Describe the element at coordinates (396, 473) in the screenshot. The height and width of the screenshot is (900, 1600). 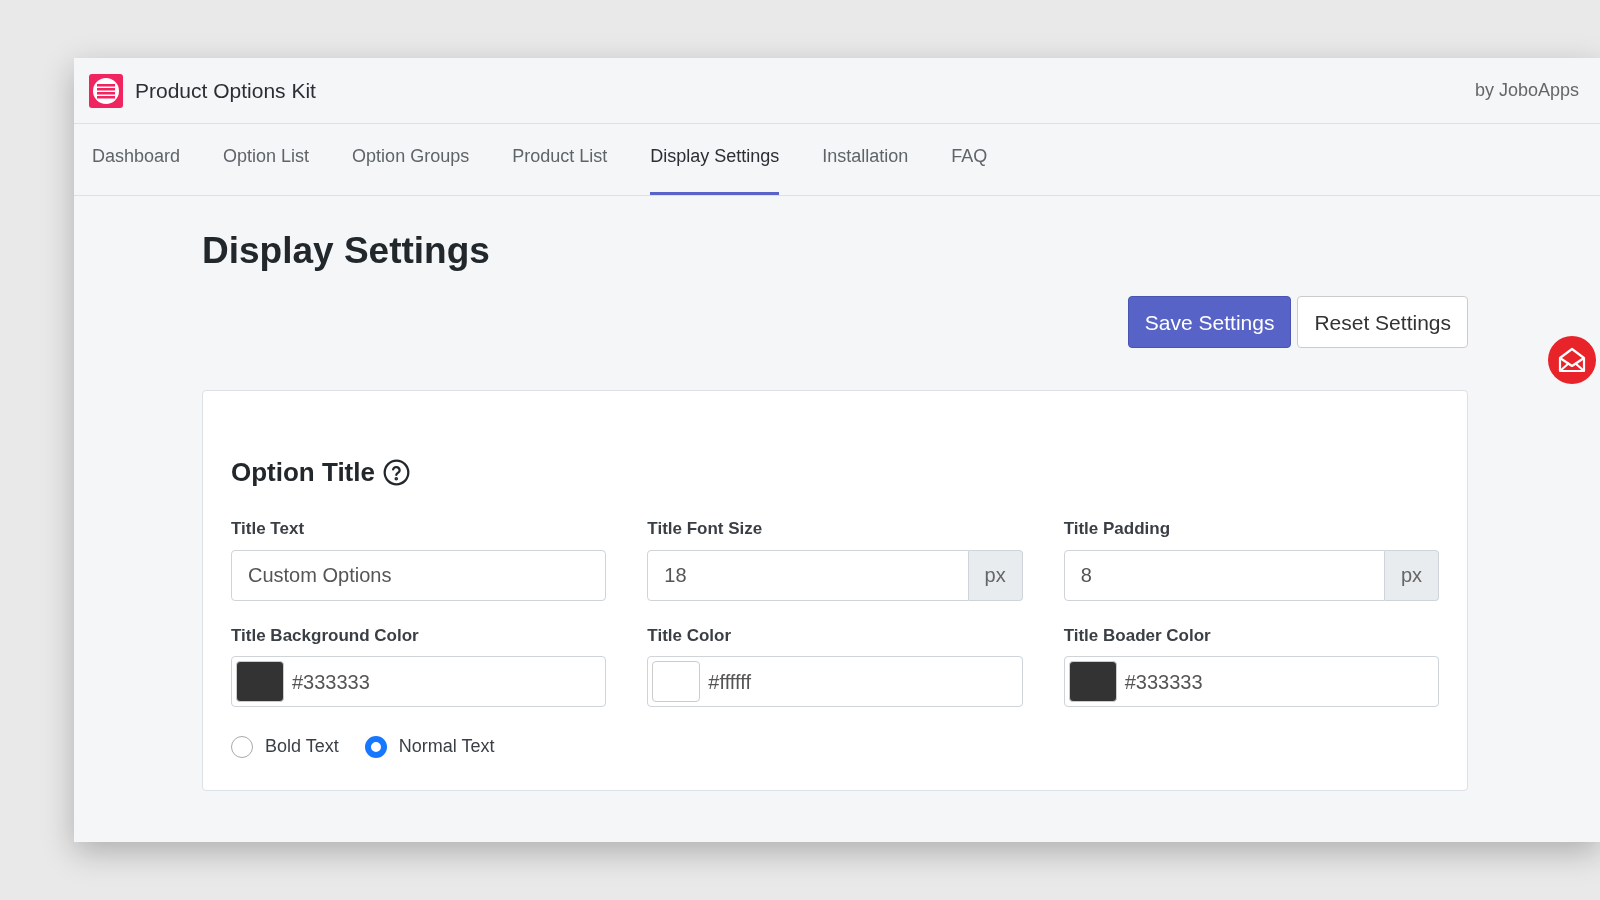
I see `help-icon` at that location.